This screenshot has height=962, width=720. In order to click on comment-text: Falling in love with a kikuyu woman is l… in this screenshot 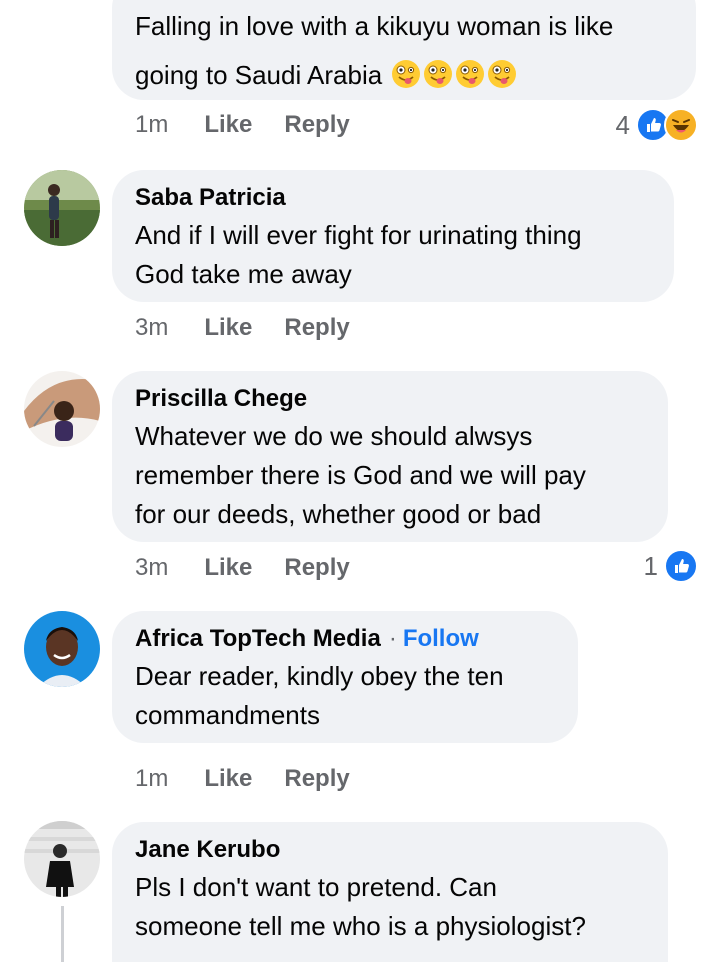, I will do `click(404, 51)`.